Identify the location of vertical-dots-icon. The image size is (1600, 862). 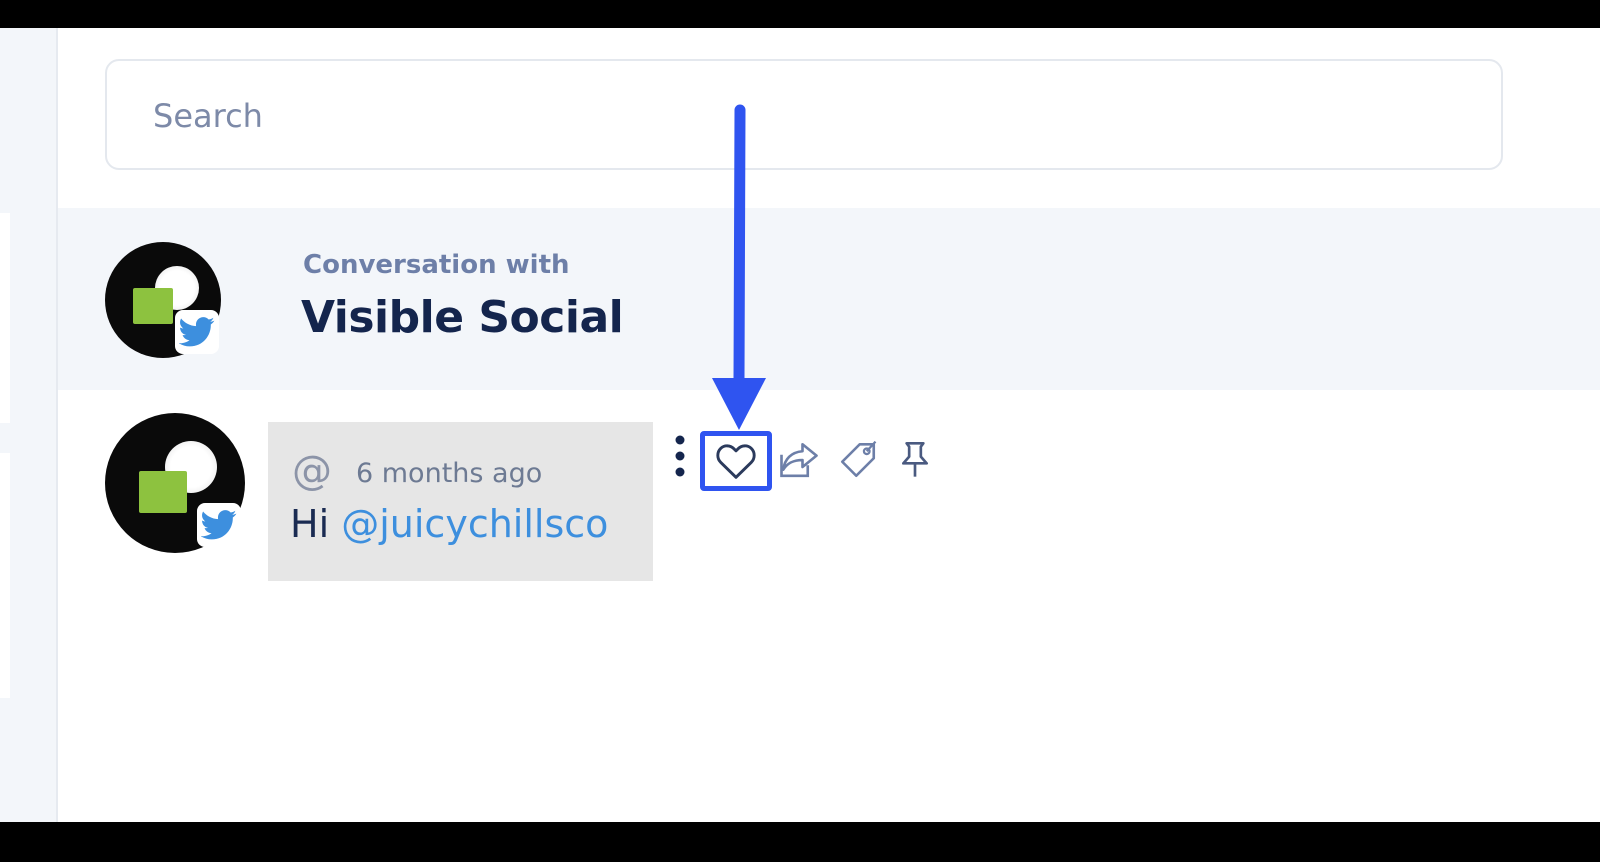
(680, 456).